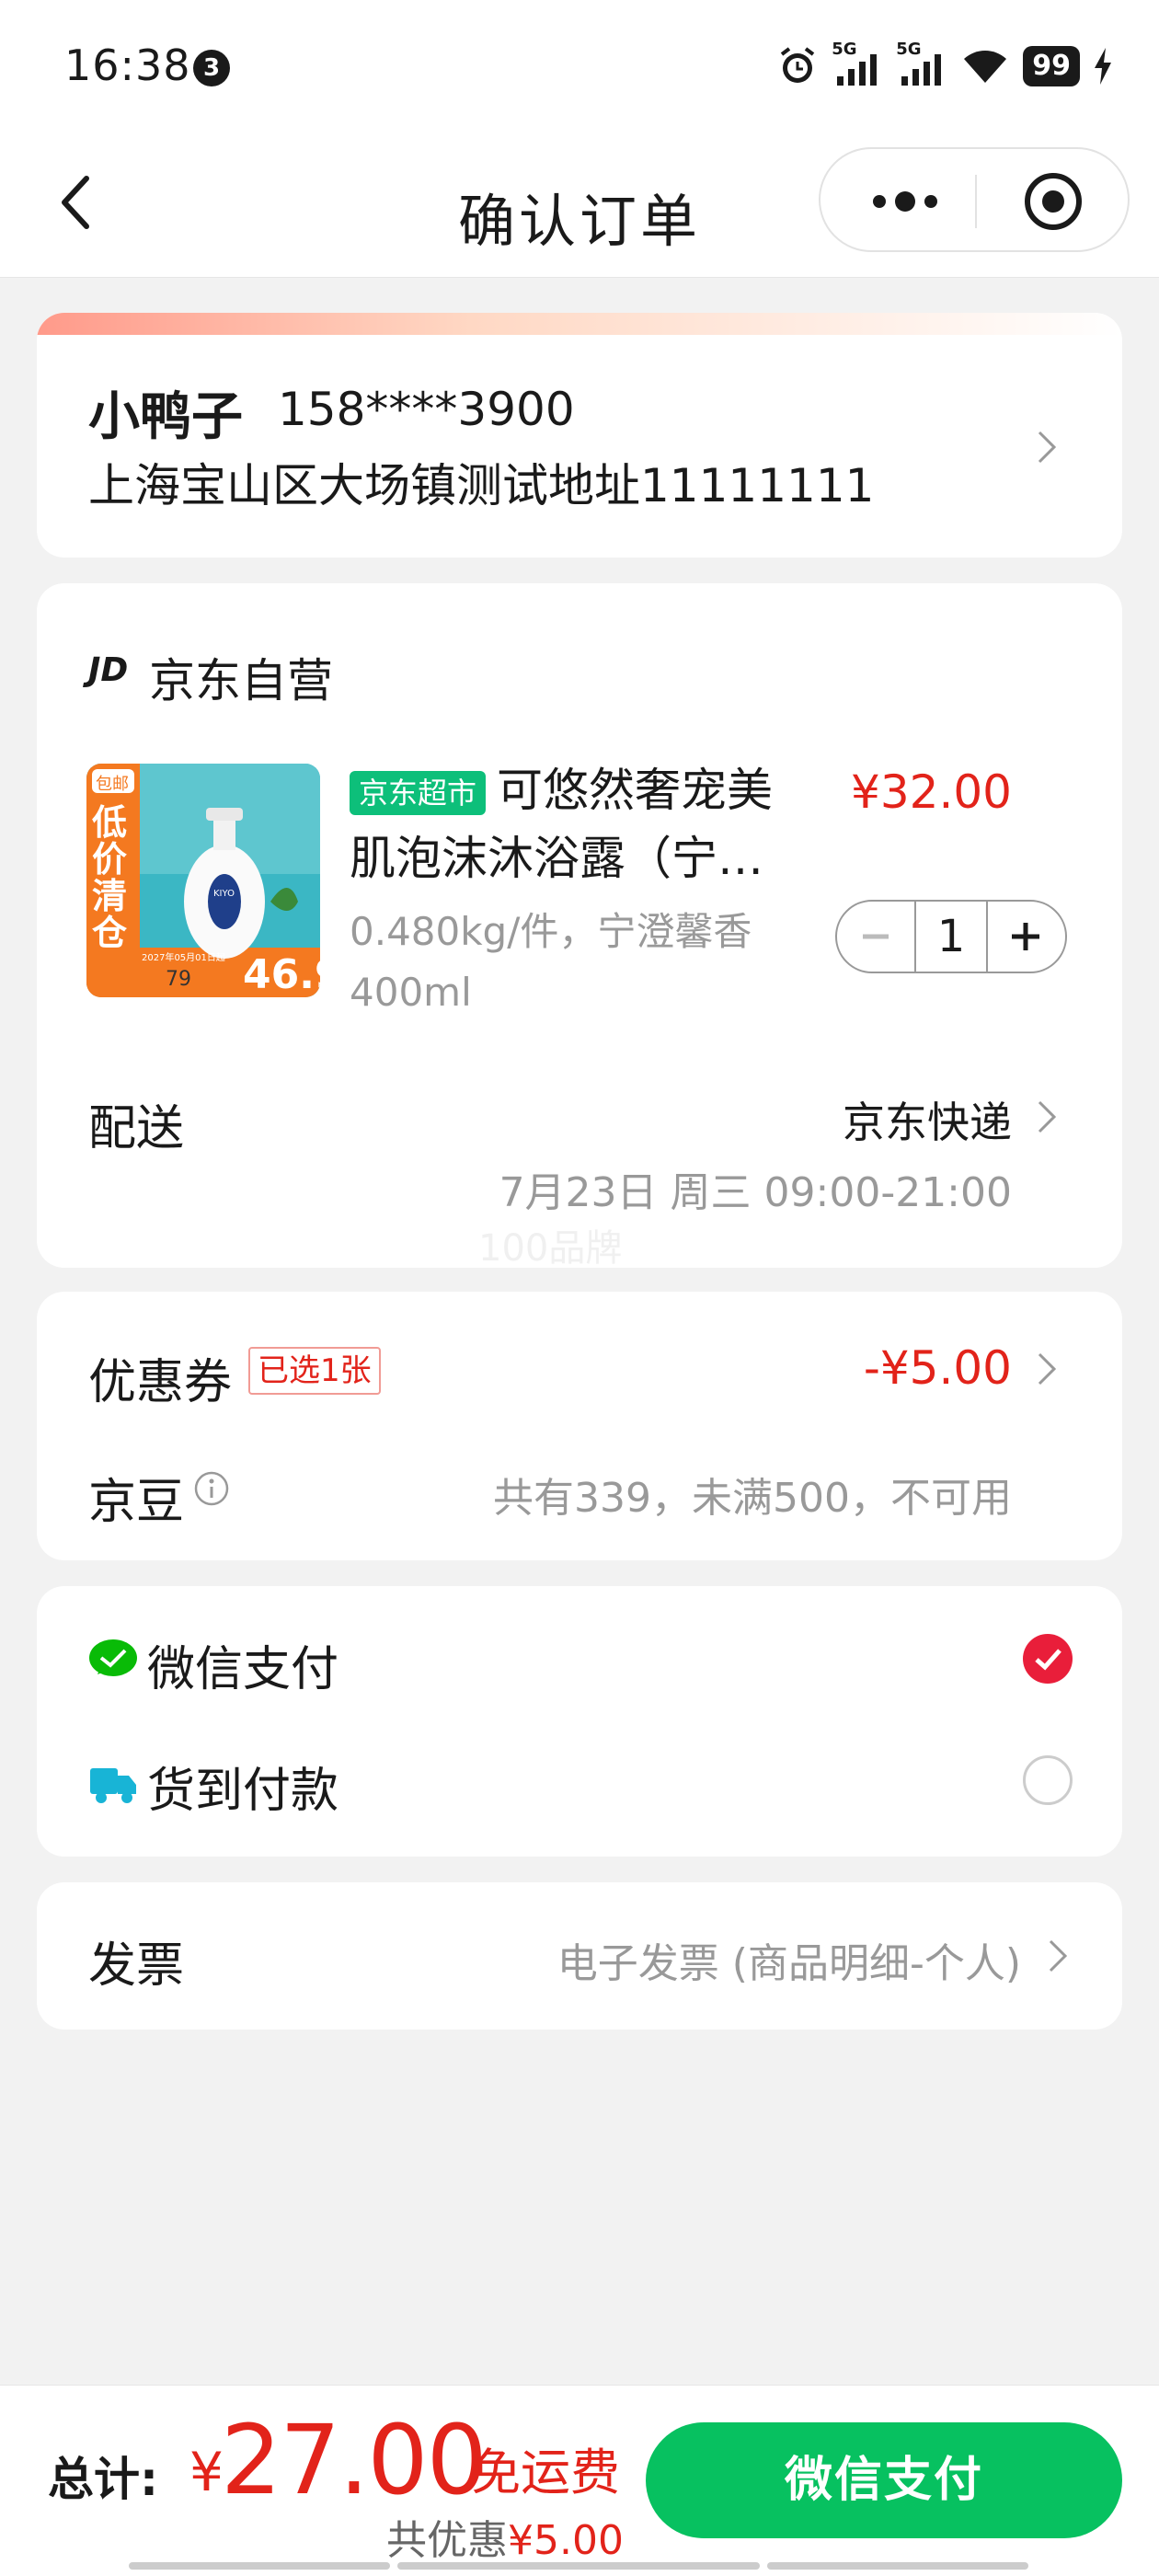 The image size is (1159, 2576). Describe the element at coordinates (243, 1791) in the screenshot. I see `cod-label: 货到付款` at that location.